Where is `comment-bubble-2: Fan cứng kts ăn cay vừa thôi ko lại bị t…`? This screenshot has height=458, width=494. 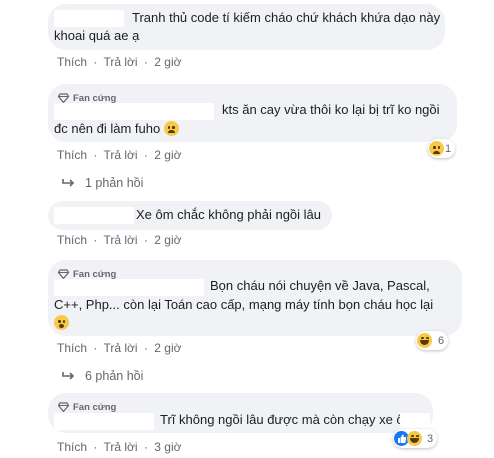
comment-bubble-2: Fan cứng kts ăn cay vừa thôi ko lại bị t… is located at coordinates (252, 113).